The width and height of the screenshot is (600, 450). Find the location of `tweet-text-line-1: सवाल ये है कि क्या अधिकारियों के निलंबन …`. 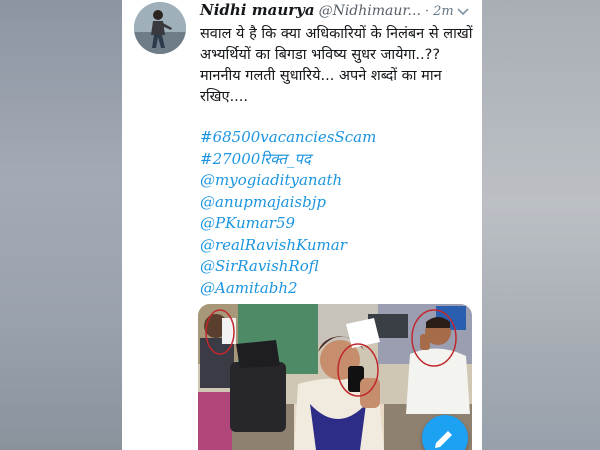

tweet-text-line-1: सवाल ये है कि क्या अधिकारियों के निलंबन … is located at coordinates (336, 44).